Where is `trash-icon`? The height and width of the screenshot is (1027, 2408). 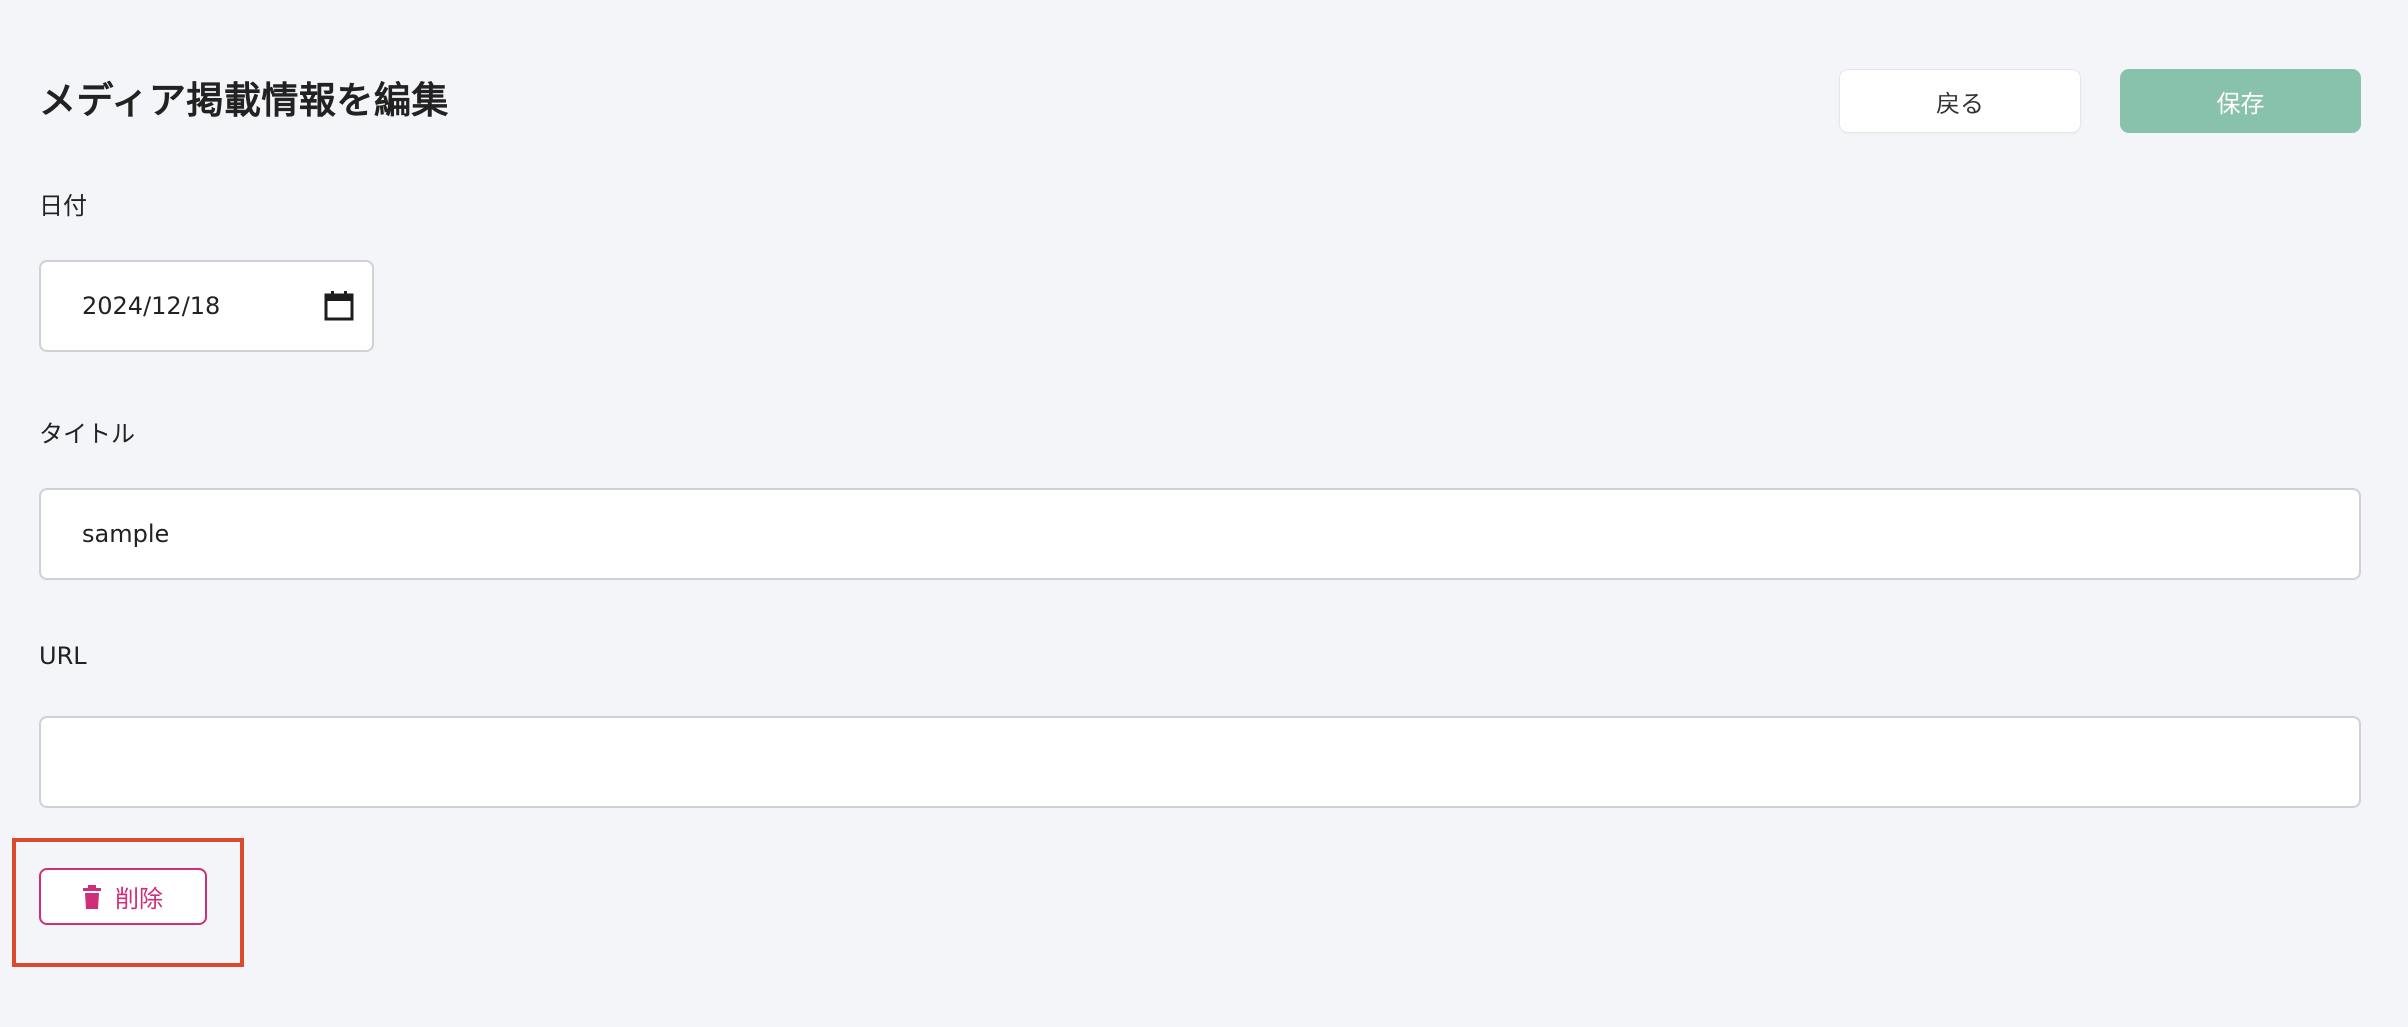 trash-icon is located at coordinates (92, 896).